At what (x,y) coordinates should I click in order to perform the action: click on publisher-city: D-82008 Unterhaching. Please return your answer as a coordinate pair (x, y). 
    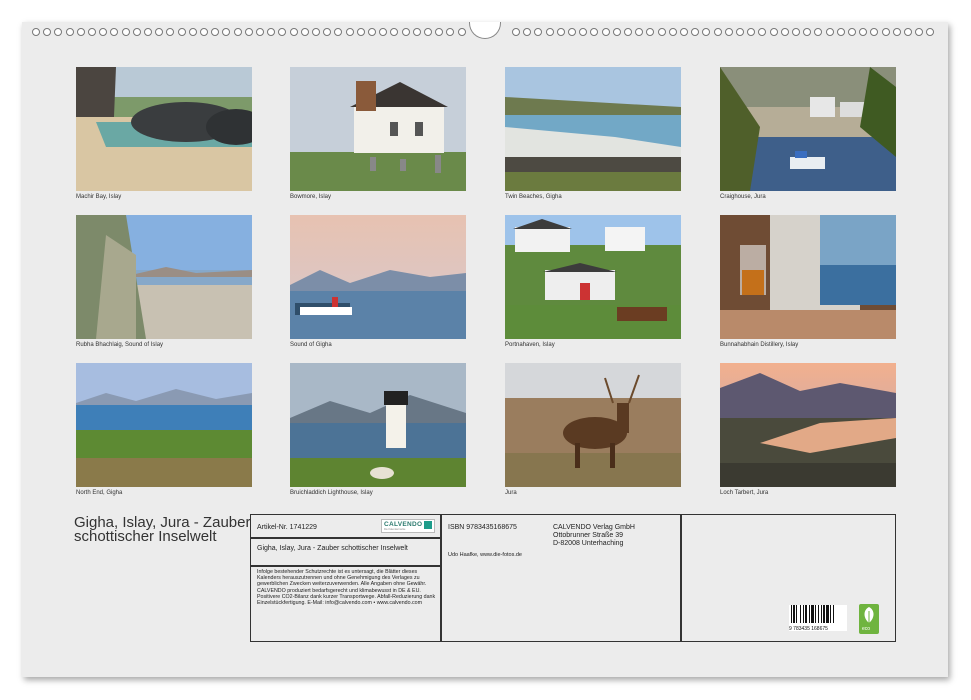
    Looking at the image, I should click on (588, 543).